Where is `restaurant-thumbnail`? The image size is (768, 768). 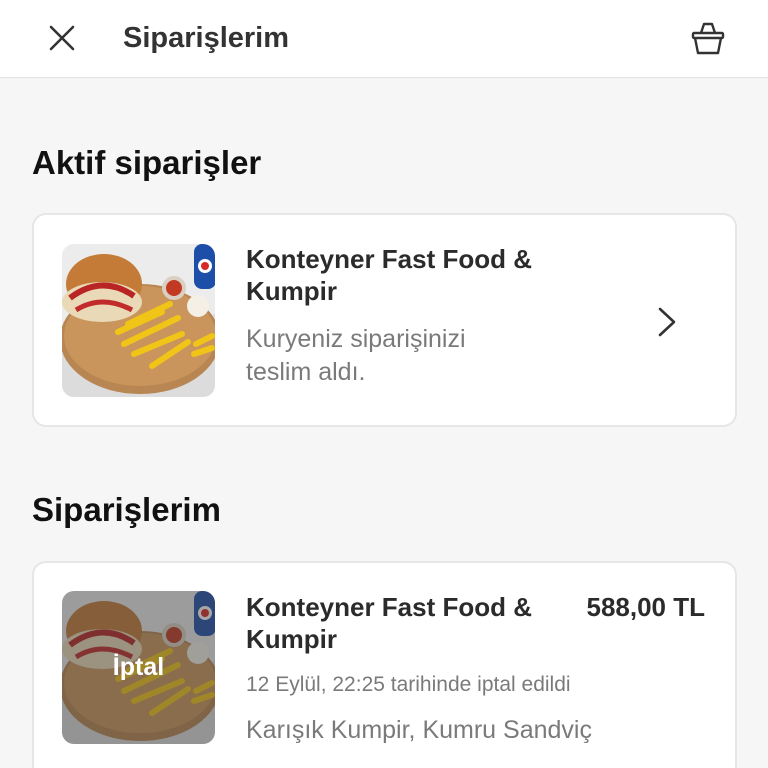
restaurant-thumbnail is located at coordinates (138, 320).